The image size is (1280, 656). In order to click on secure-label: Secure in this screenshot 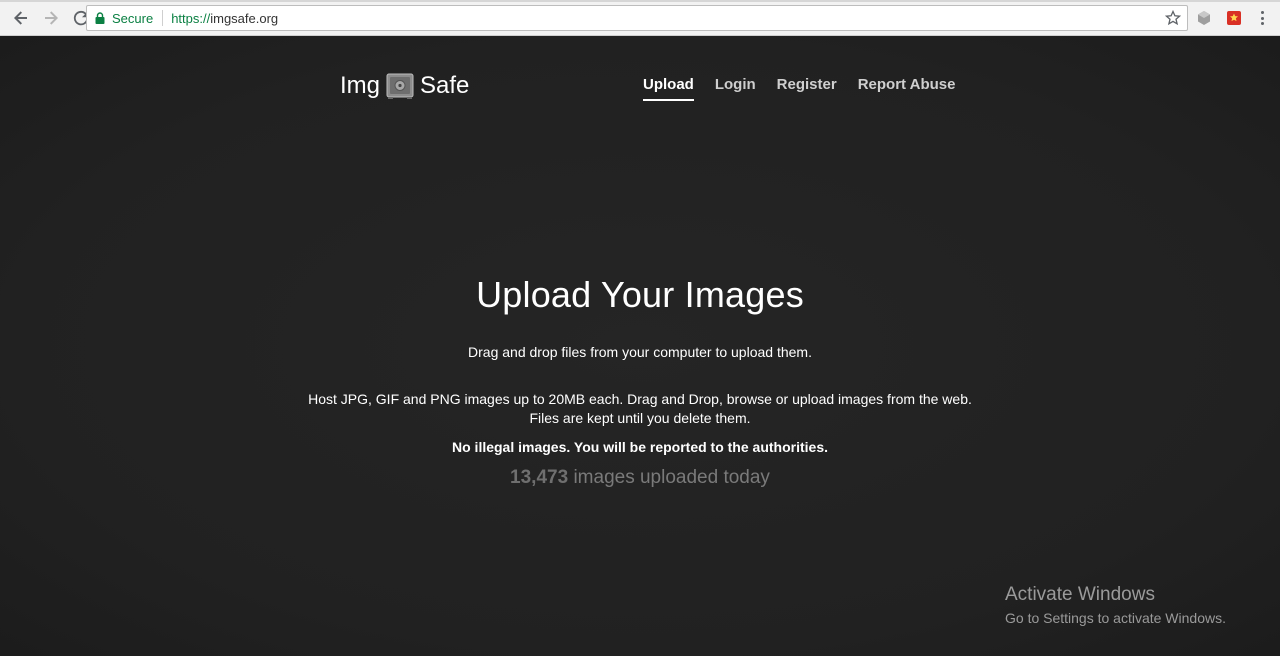, I will do `click(133, 18)`.